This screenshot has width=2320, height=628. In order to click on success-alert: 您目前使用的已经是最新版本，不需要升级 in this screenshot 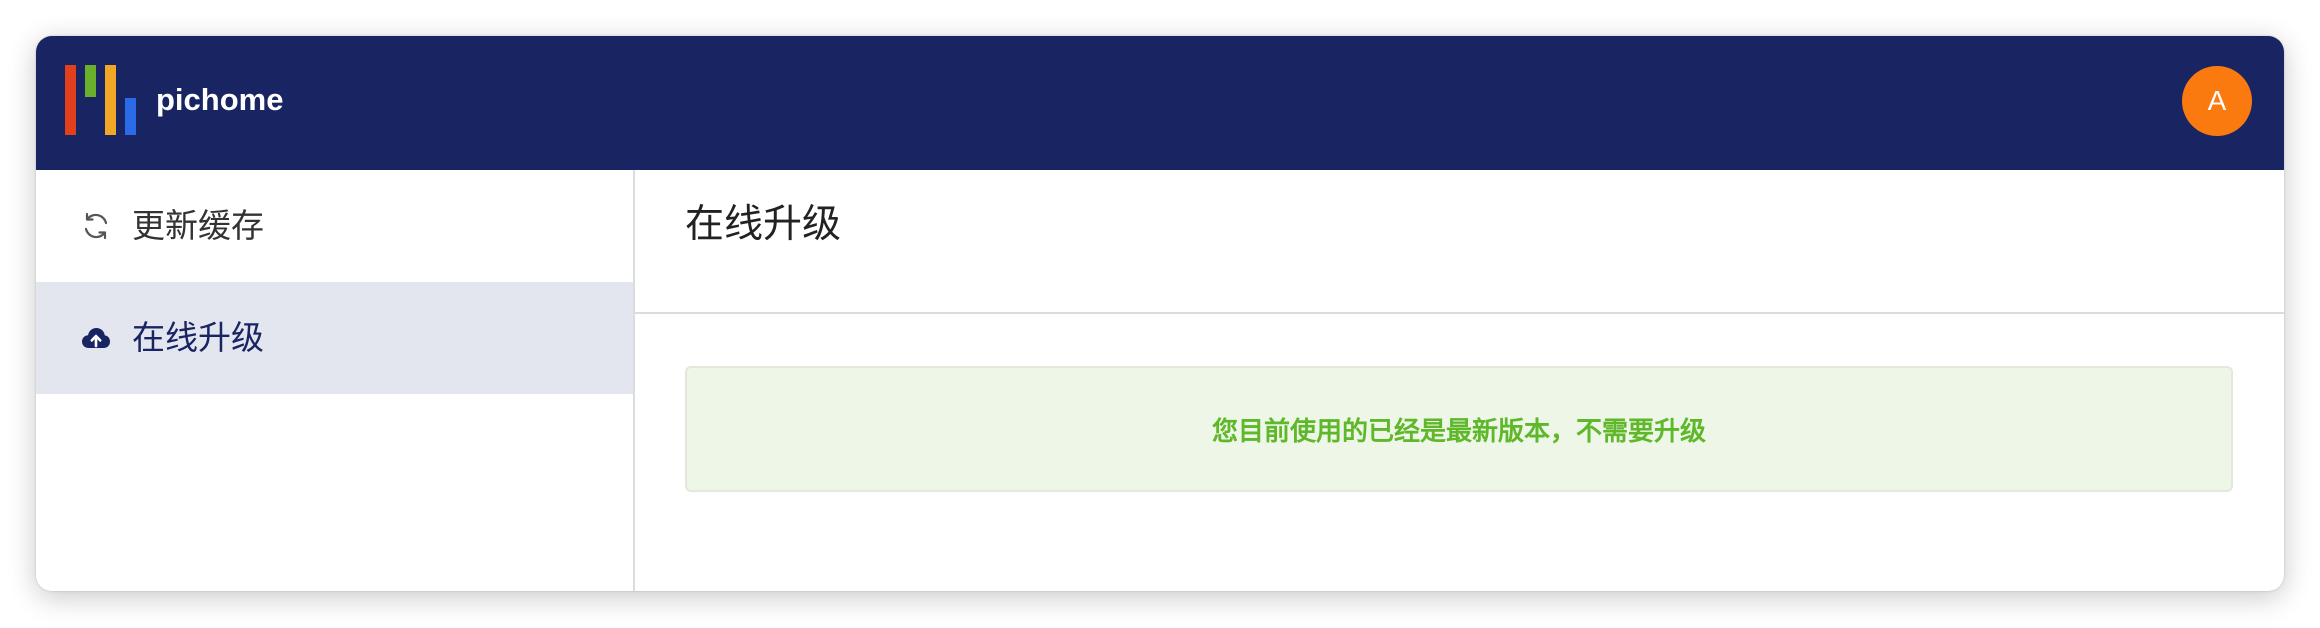, I will do `click(1459, 429)`.